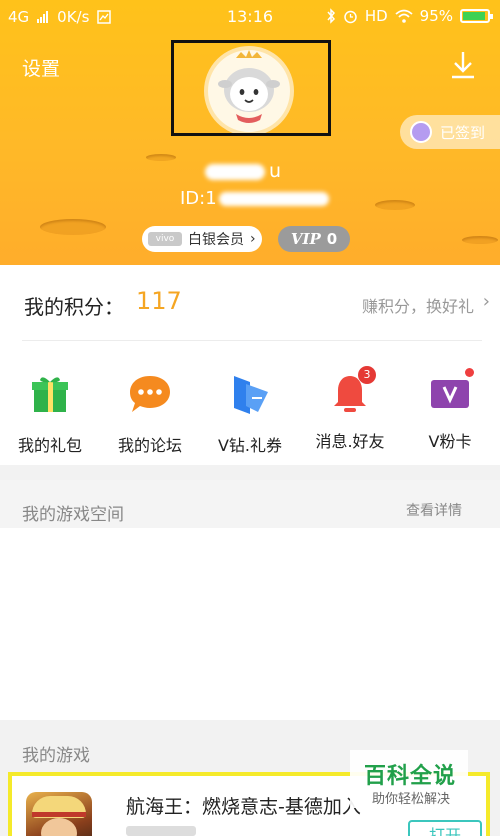 Image resolution: width=500 pixels, height=836 pixels. I want to click on shortcut-v-fan-card: V粉卡, so click(450, 410).